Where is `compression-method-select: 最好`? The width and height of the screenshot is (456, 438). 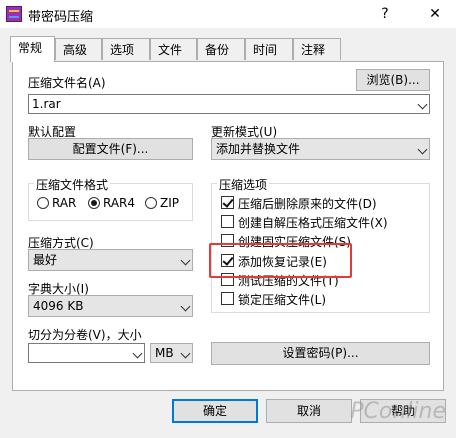 compression-method-select: 最好 is located at coordinates (110, 260).